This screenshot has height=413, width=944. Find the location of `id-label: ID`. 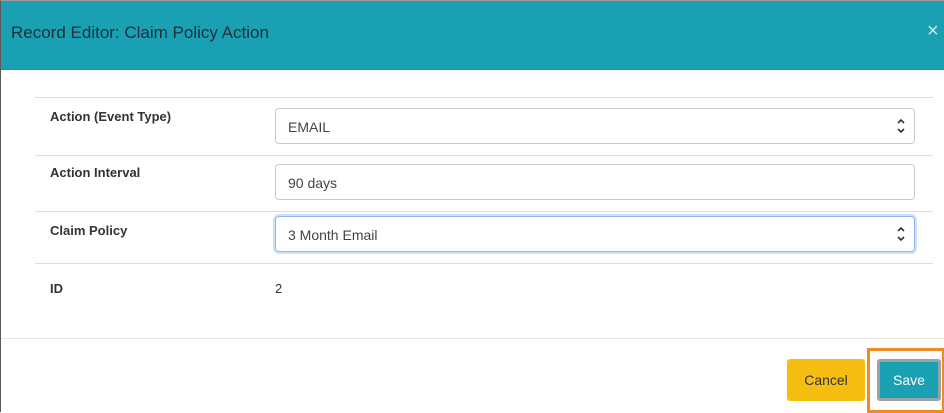

id-label: ID is located at coordinates (56, 288).